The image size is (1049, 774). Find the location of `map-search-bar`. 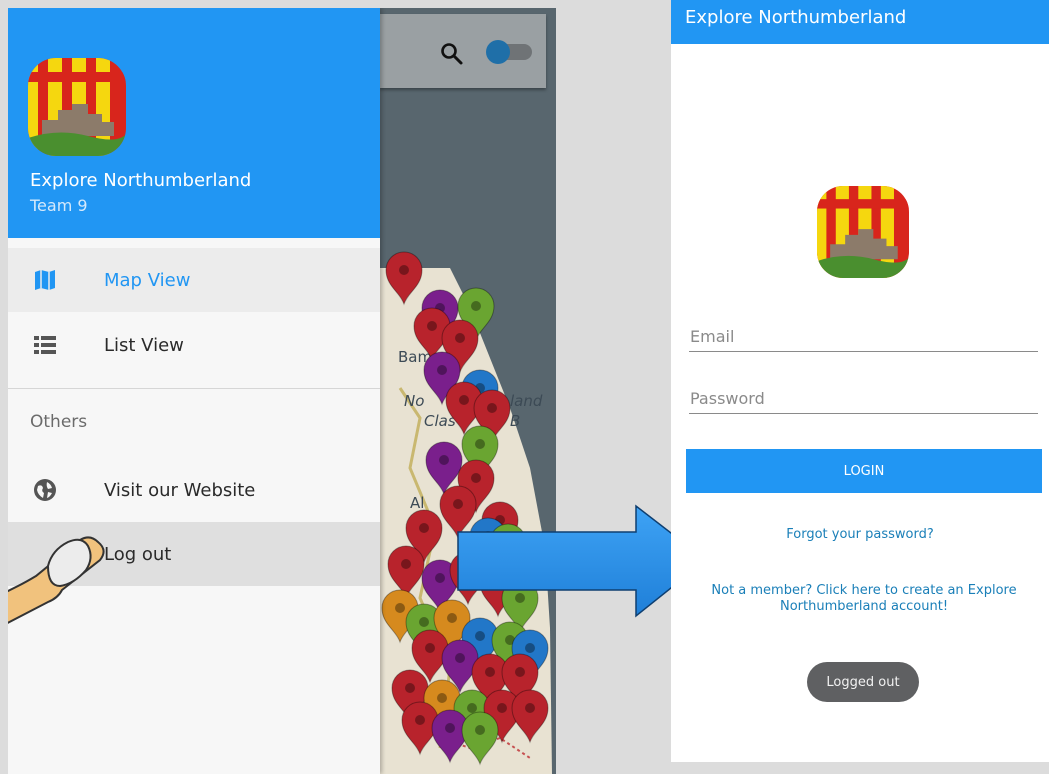

map-search-bar is located at coordinates (463, 51).